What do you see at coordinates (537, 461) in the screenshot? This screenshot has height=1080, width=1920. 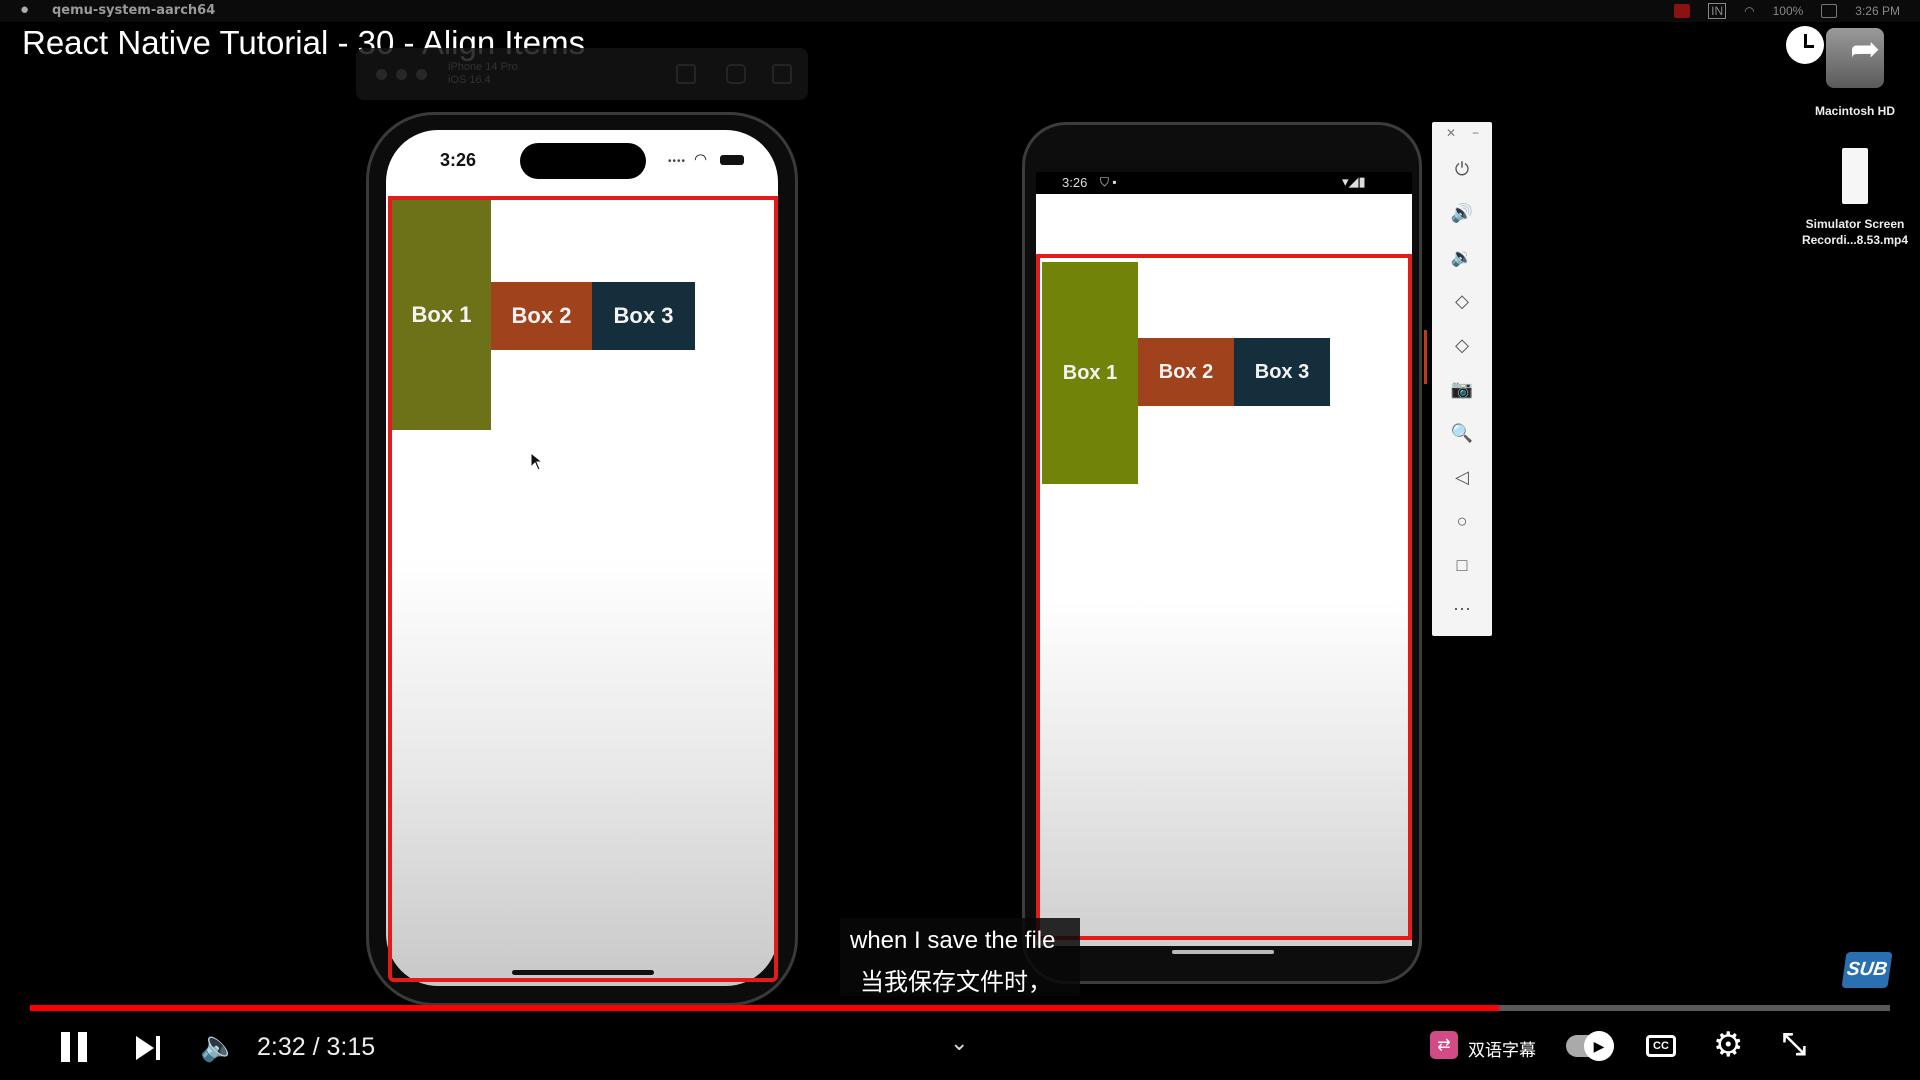 I see `mouse-cursor-icon` at bounding box center [537, 461].